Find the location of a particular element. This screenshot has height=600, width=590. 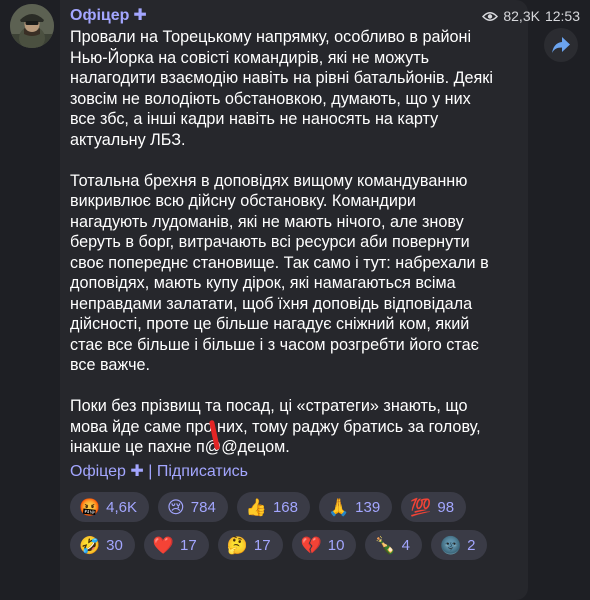

reaction-count: 10 is located at coordinates (336, 545).